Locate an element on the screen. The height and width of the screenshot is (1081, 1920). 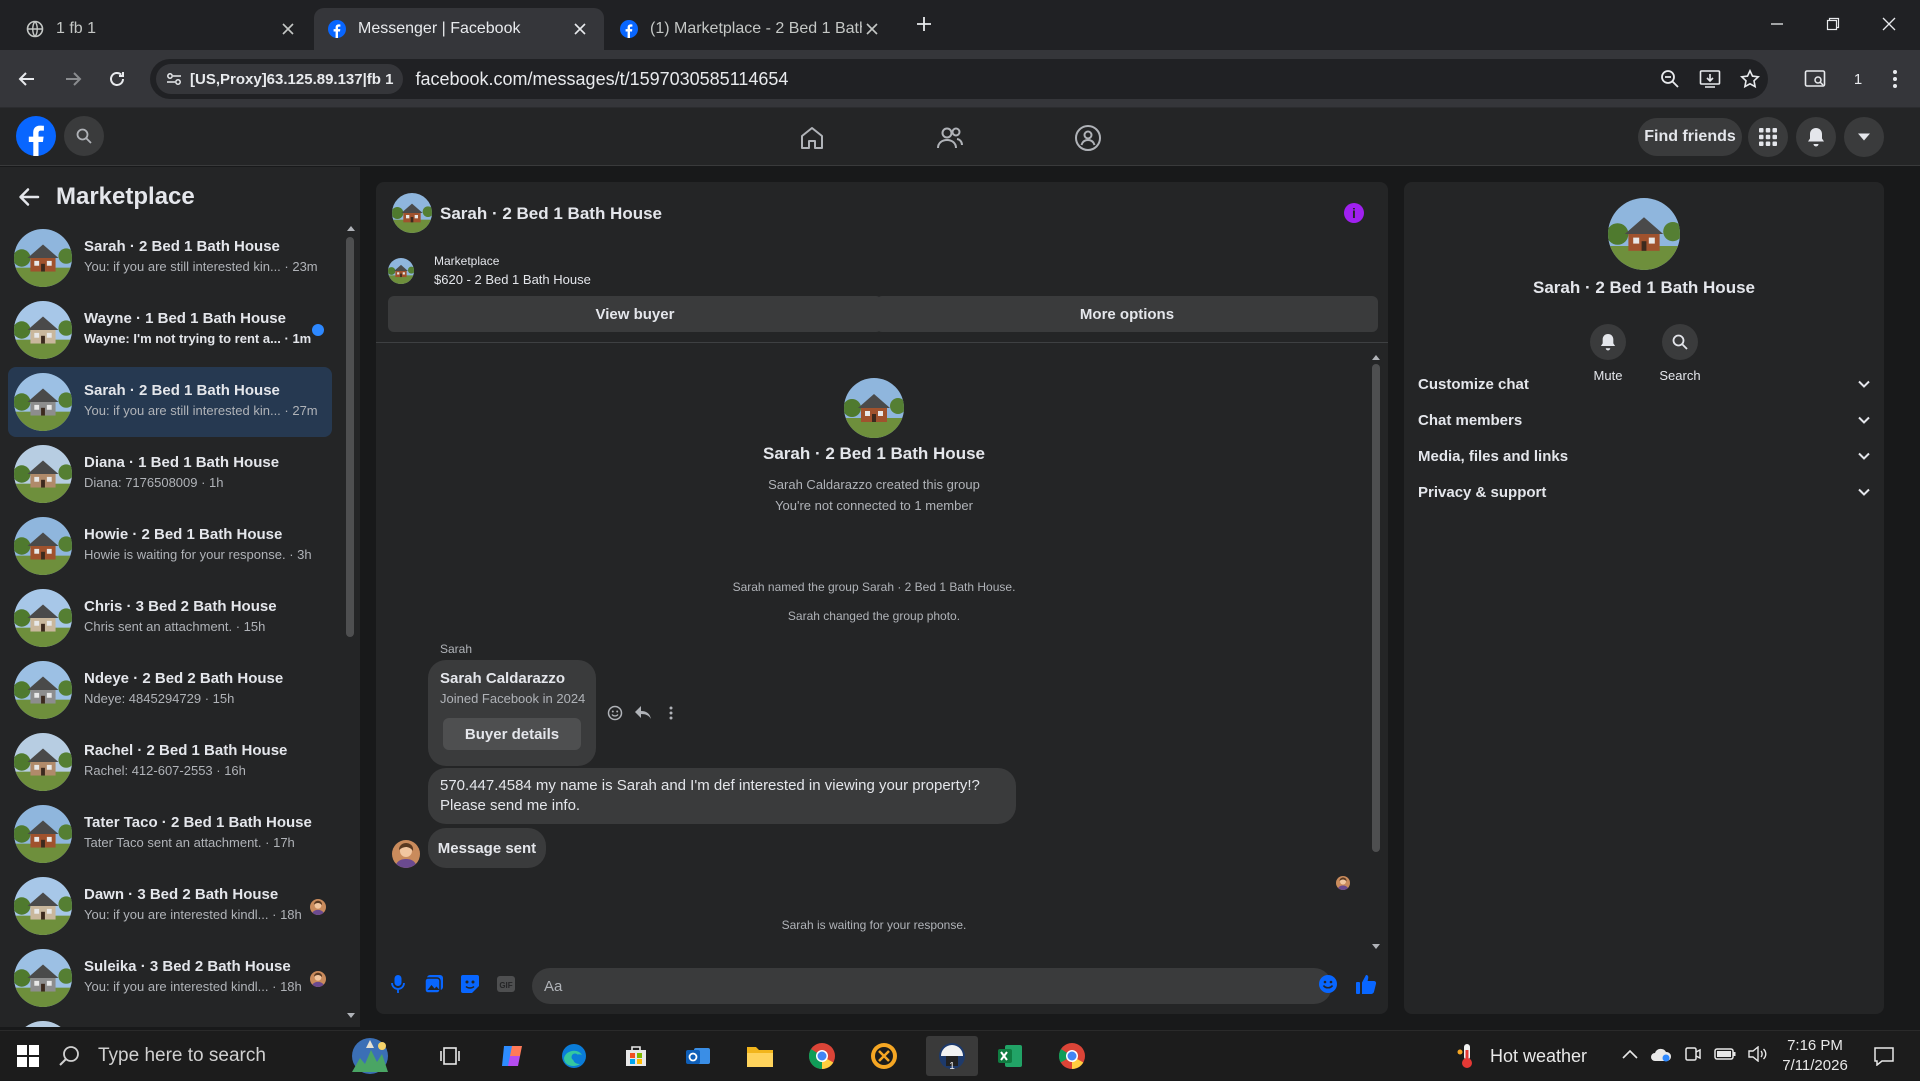
edge-icon is located at coordinates (574, 1056).